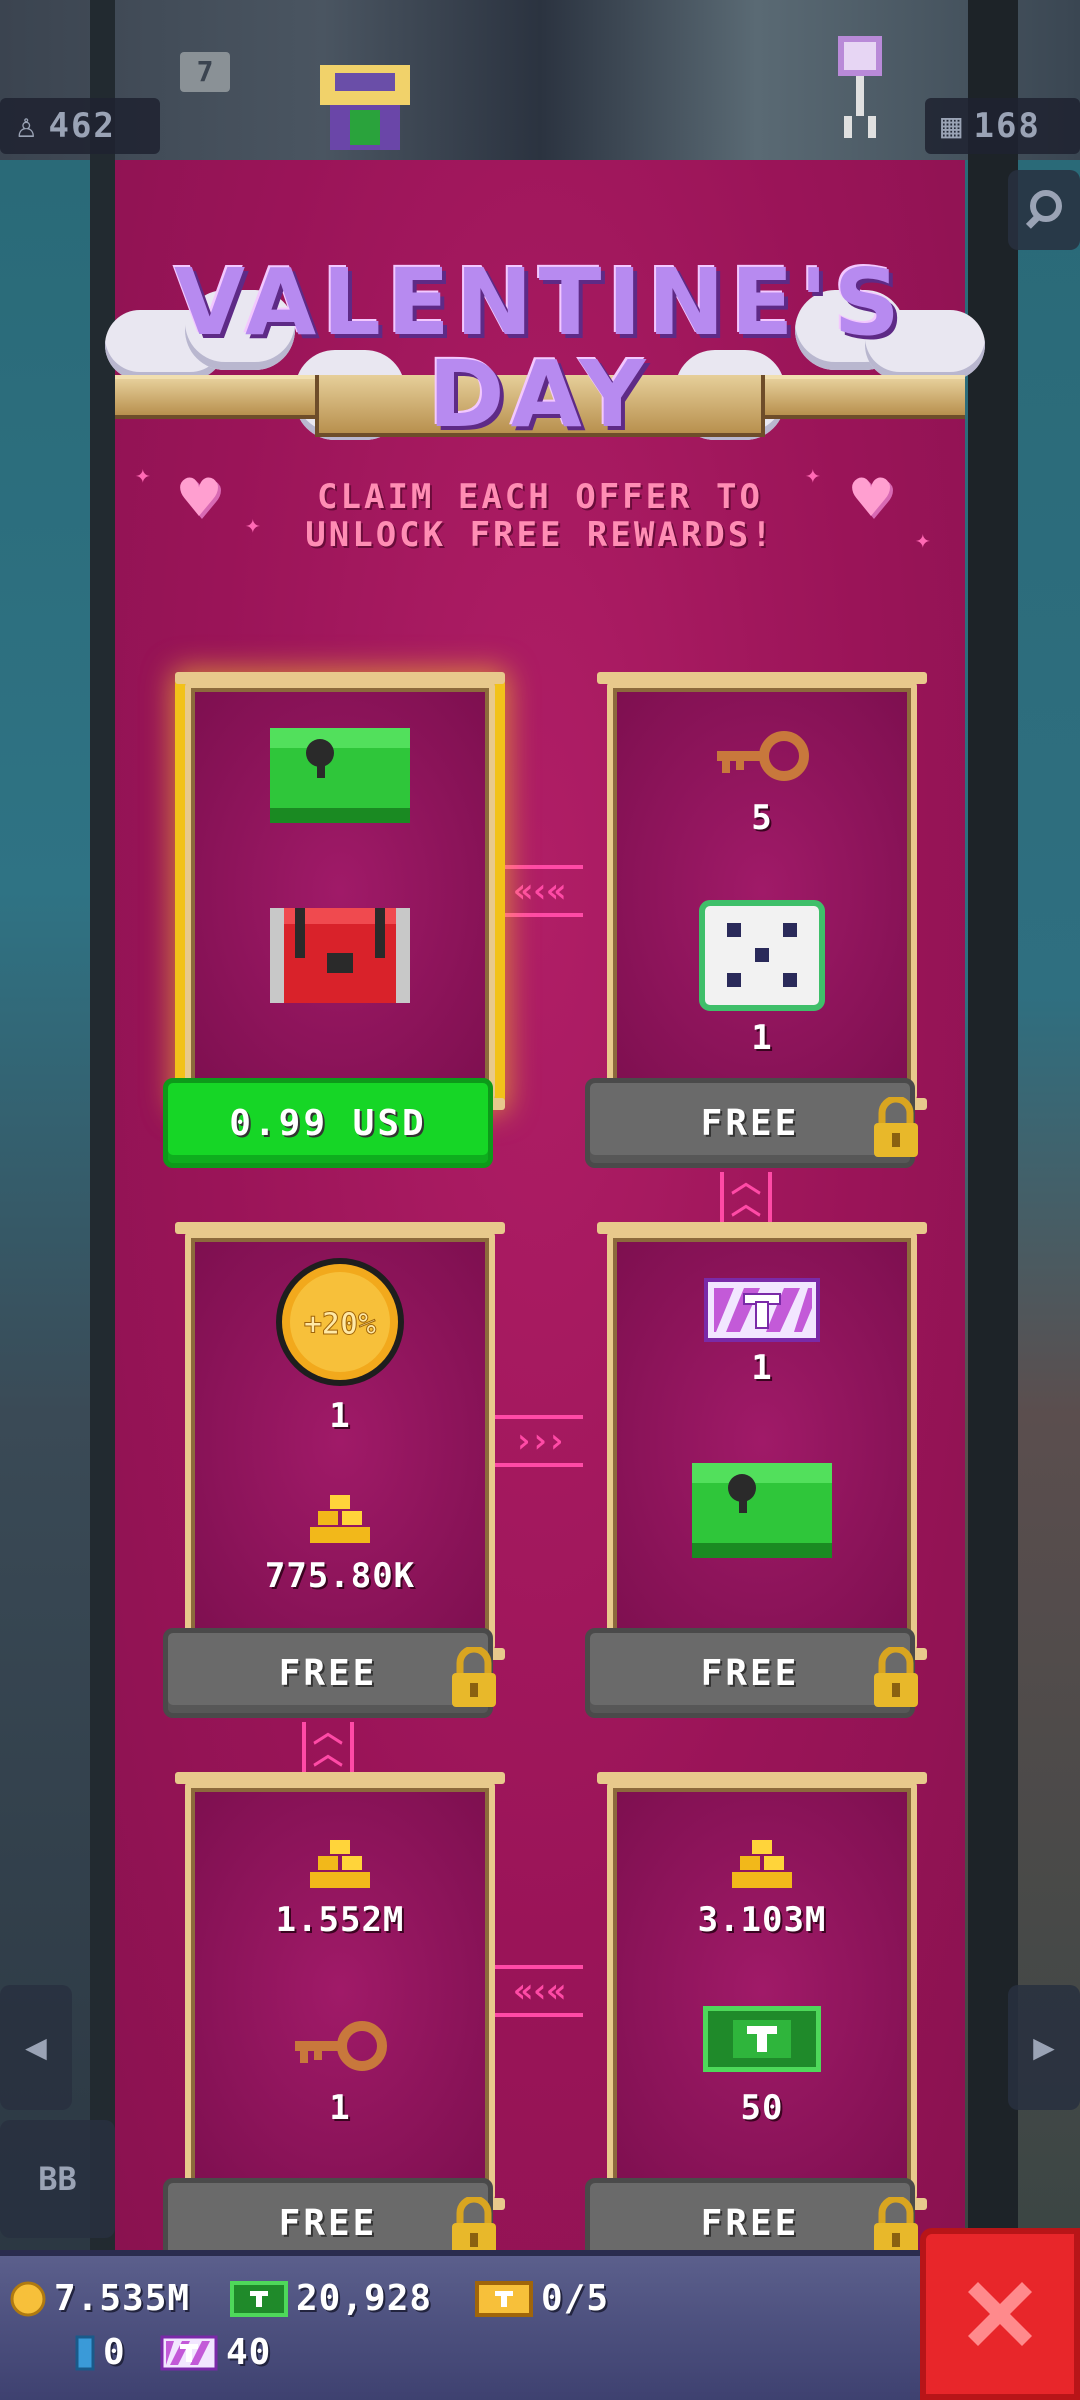 The width and height of the screenshot is (1080, 2400). What do you see at coordinates (504, 2298) in the screenshot?
I see `golden-ticket-icon` at bounding box center [504, 2298].